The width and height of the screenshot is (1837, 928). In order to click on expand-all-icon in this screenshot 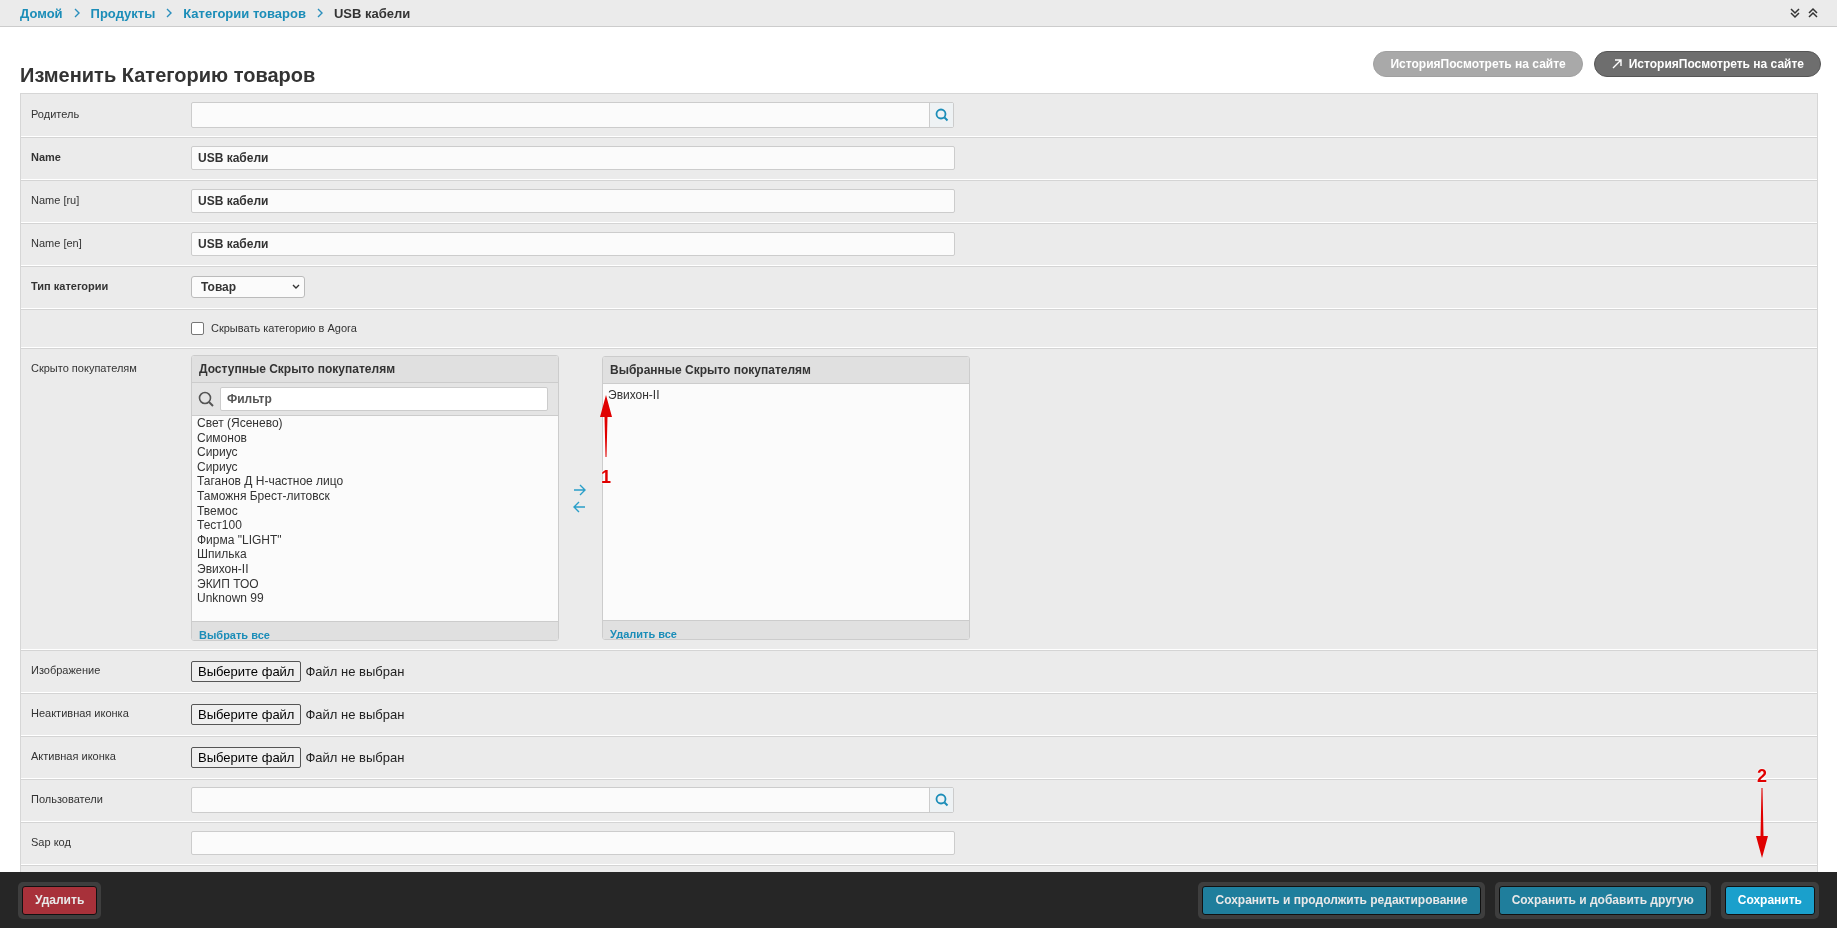, I will do `click(1795, 13)`.